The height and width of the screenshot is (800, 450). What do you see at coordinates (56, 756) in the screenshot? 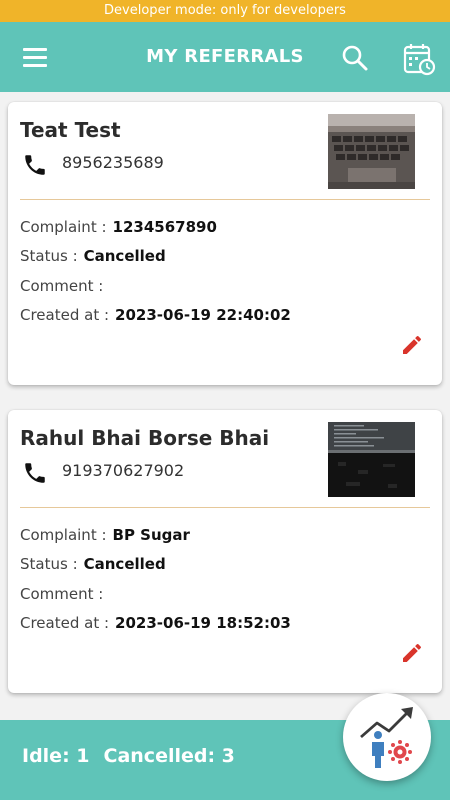
I see `idle-count: Idle: 1` at bounding box center [56, 756].